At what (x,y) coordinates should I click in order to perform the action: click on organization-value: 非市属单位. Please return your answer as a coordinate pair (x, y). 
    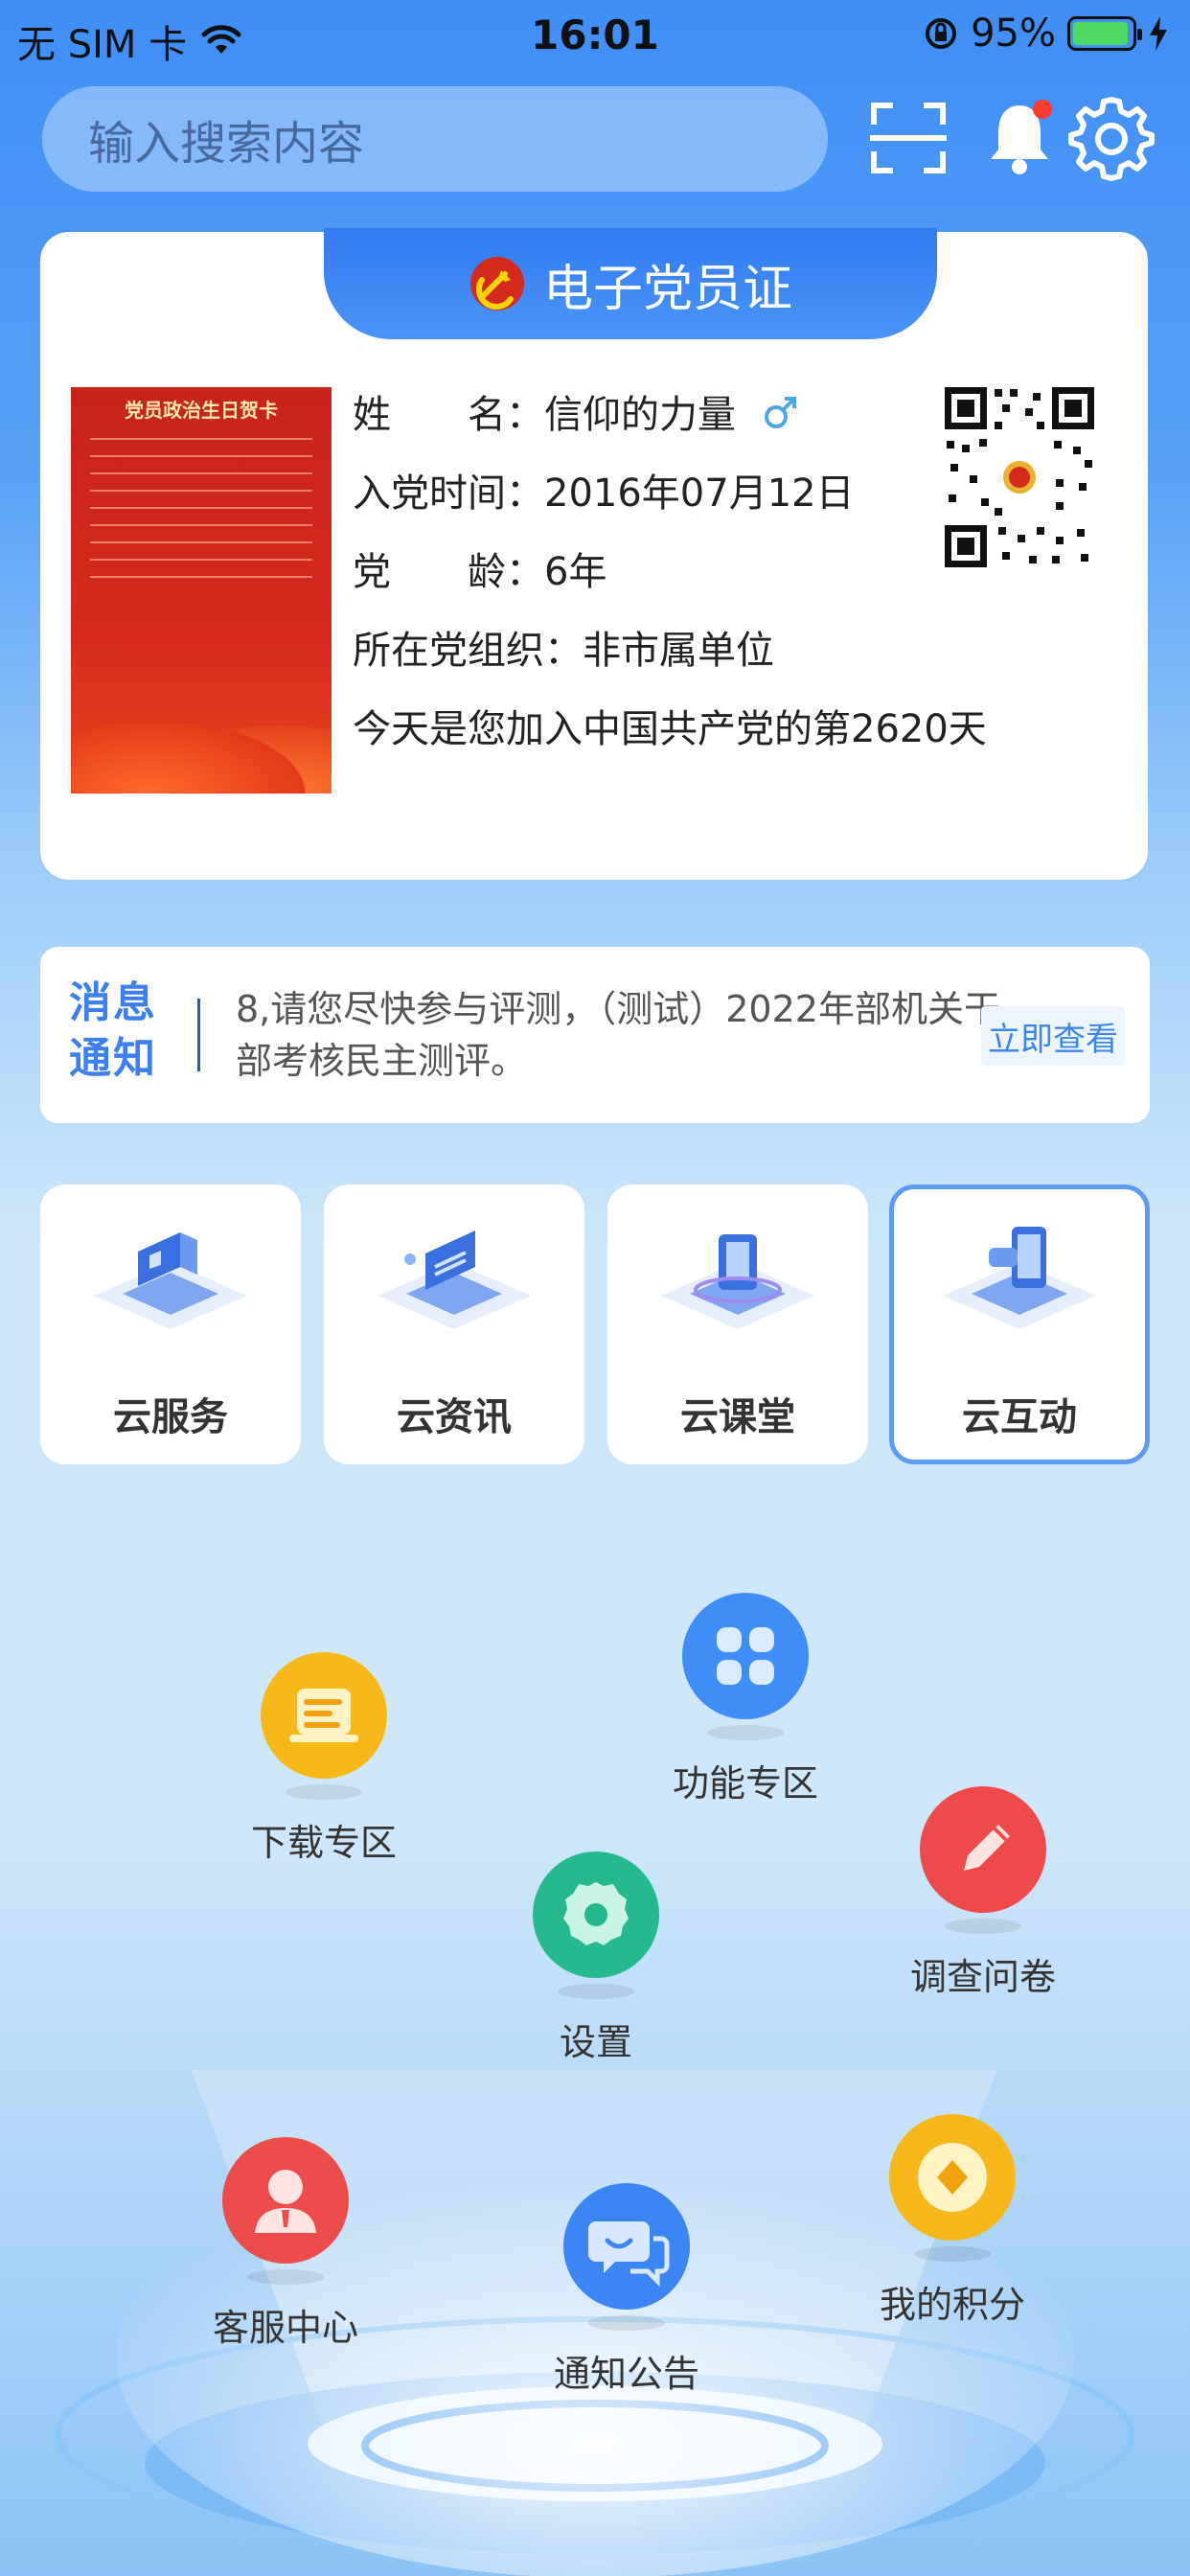
    Looking at the image, I should click on (679, 651).